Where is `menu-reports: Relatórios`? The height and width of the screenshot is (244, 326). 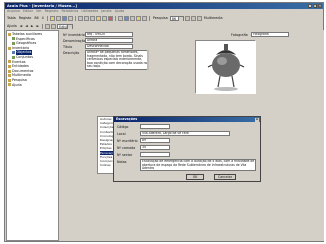 menu-reports: Relatórios is located at coordinates (69, 11).